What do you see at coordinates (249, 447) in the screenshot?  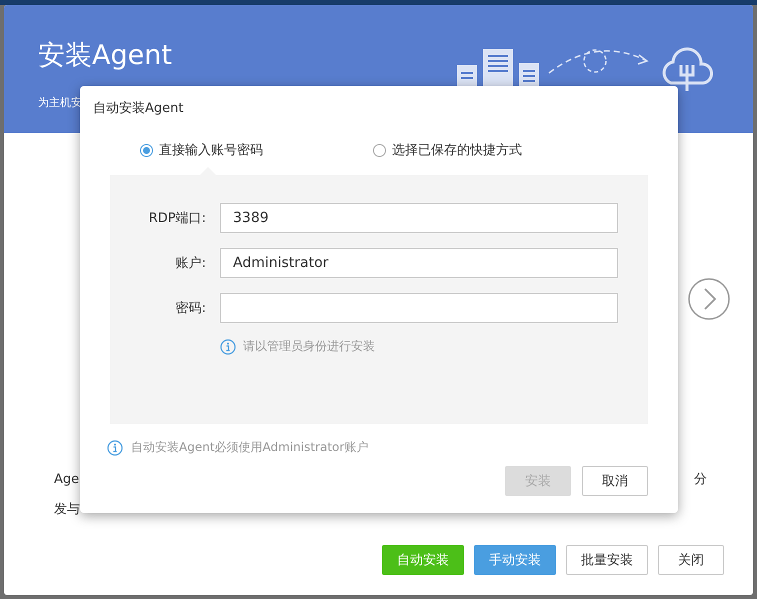 I see `note-text: 自动安装Agent必须使用Administrator账户` at bounding box center [249, 447].